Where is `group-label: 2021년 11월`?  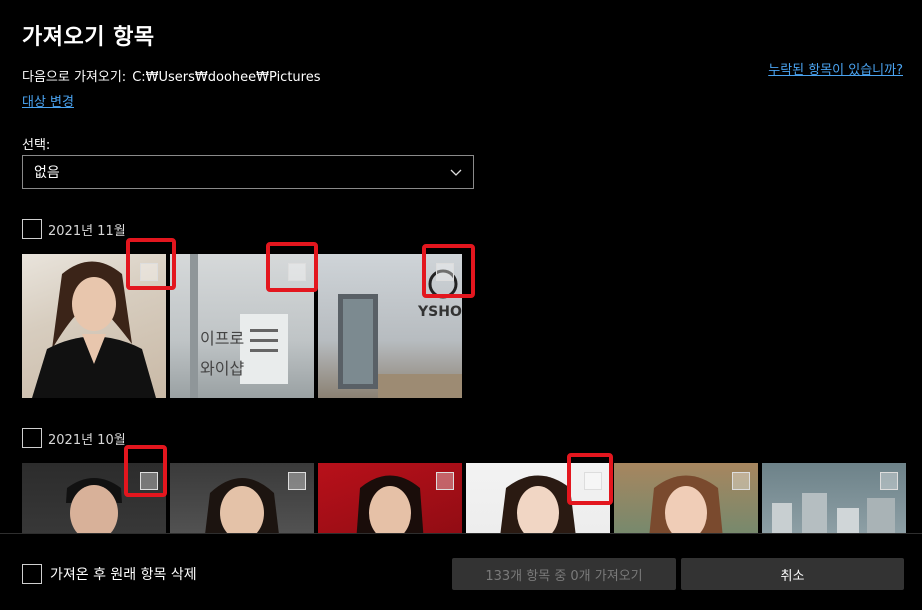
group-label: 2021년 11월 is located at coordinates (87, 231).